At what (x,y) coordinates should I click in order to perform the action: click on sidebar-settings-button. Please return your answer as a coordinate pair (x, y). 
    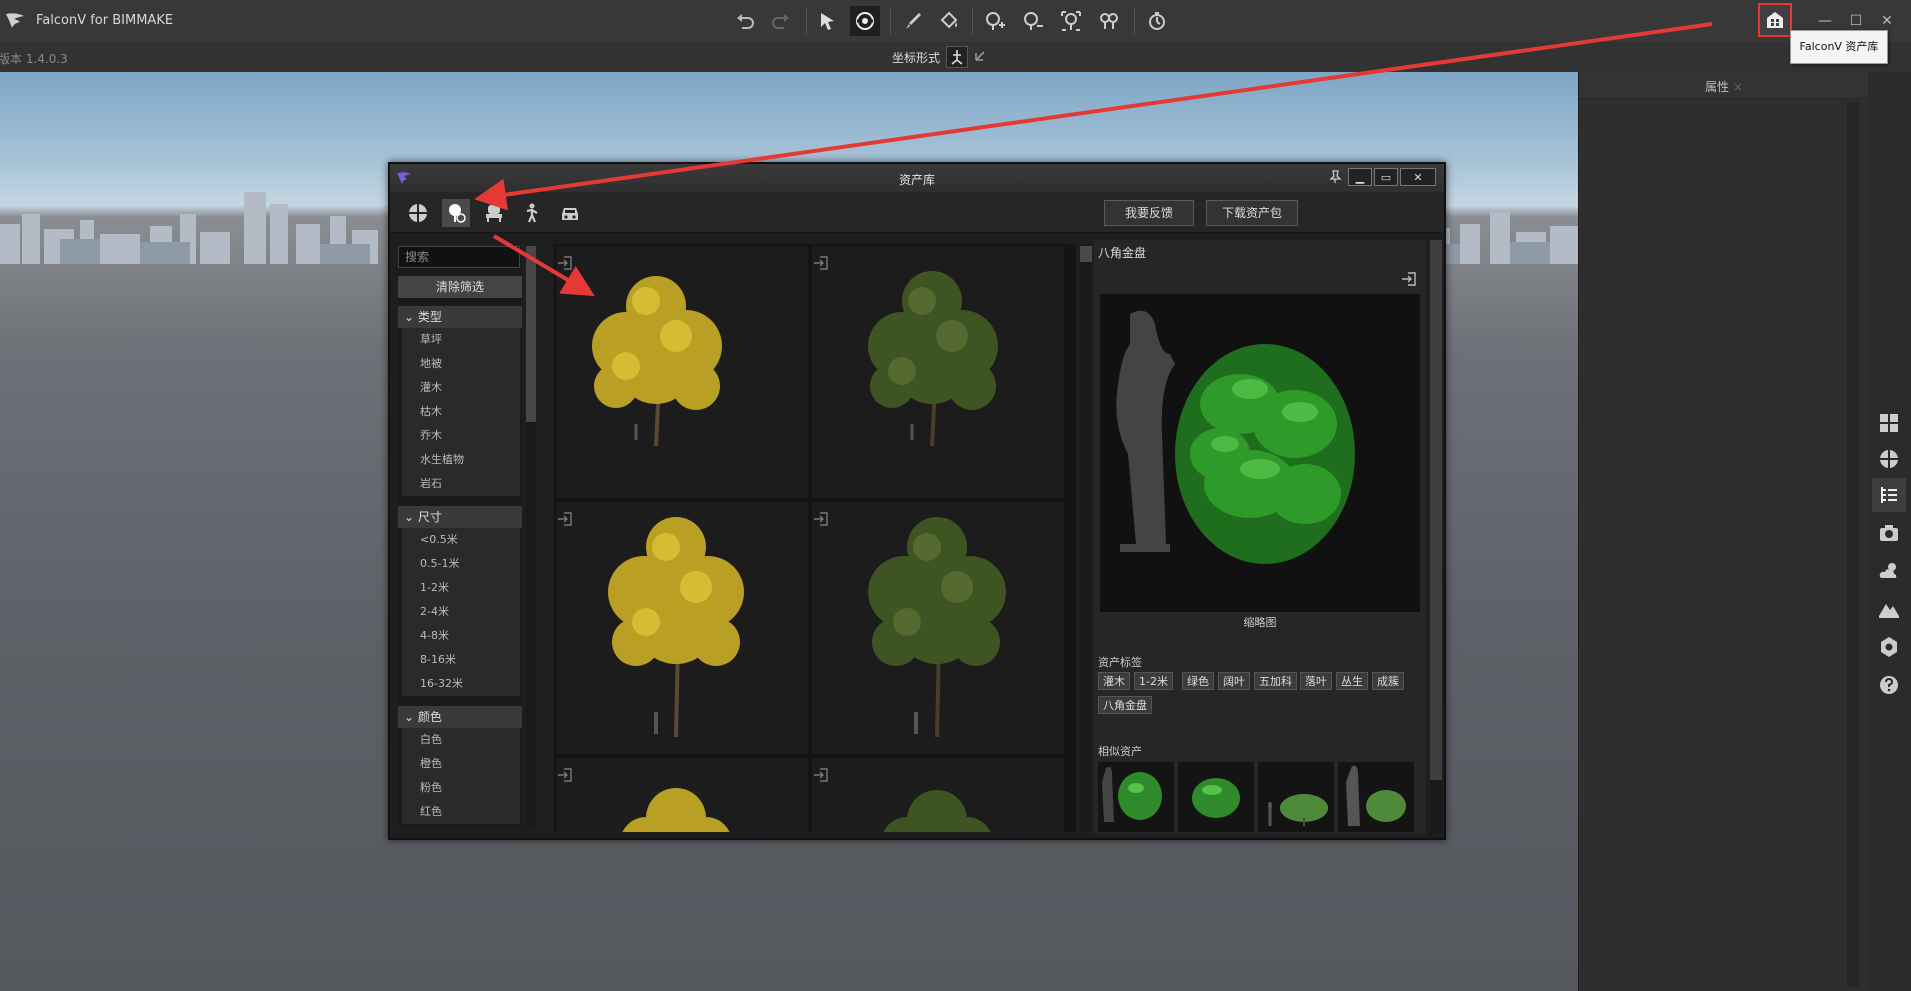
    Looking at the image, I should click on (1889, 647).